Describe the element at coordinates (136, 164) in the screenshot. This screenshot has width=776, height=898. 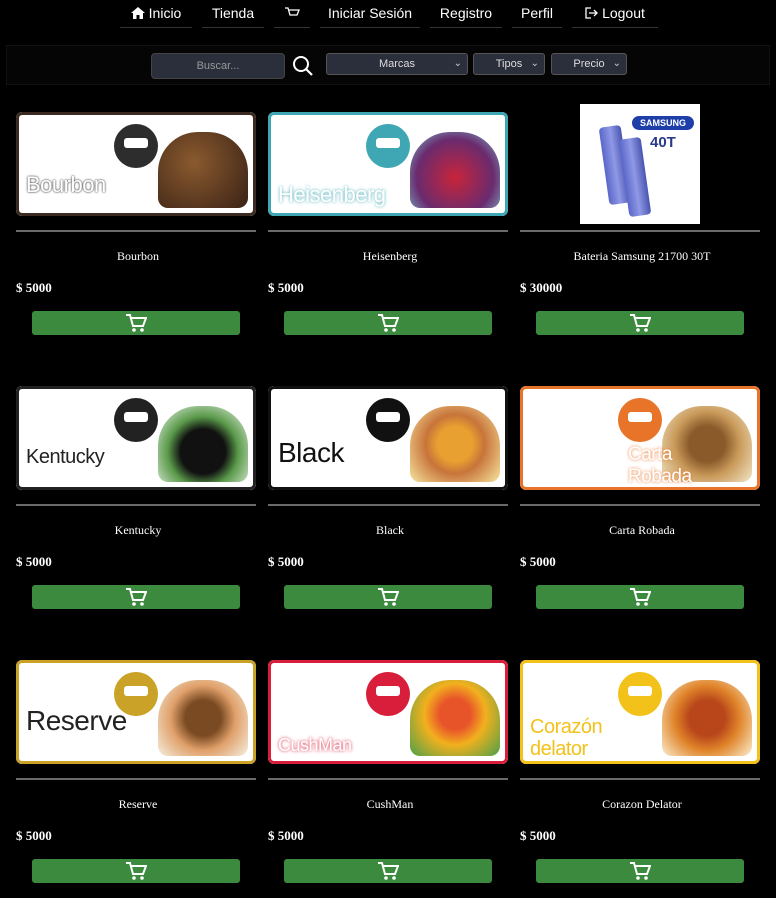
I see `product-banner: Bourbon` at that location.